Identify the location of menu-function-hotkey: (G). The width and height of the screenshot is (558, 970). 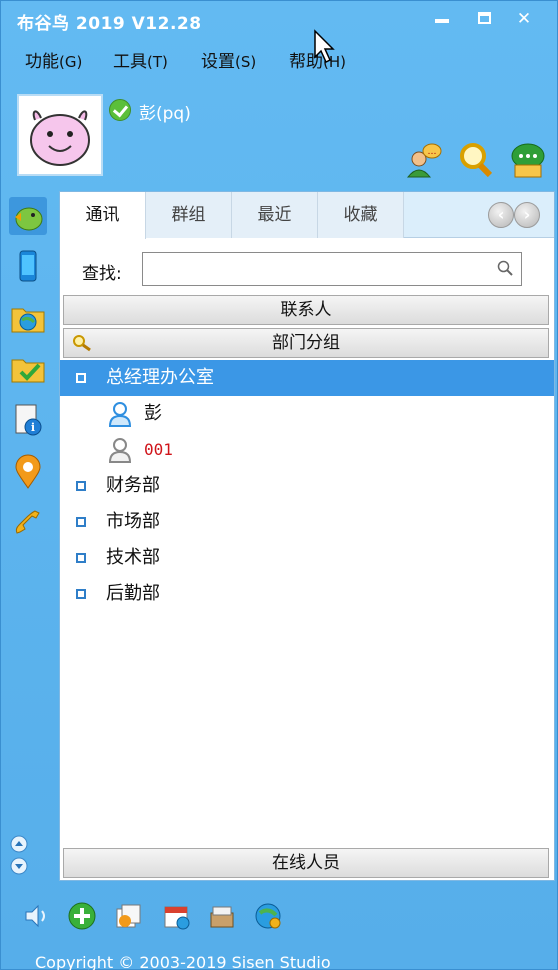
(71, 62).